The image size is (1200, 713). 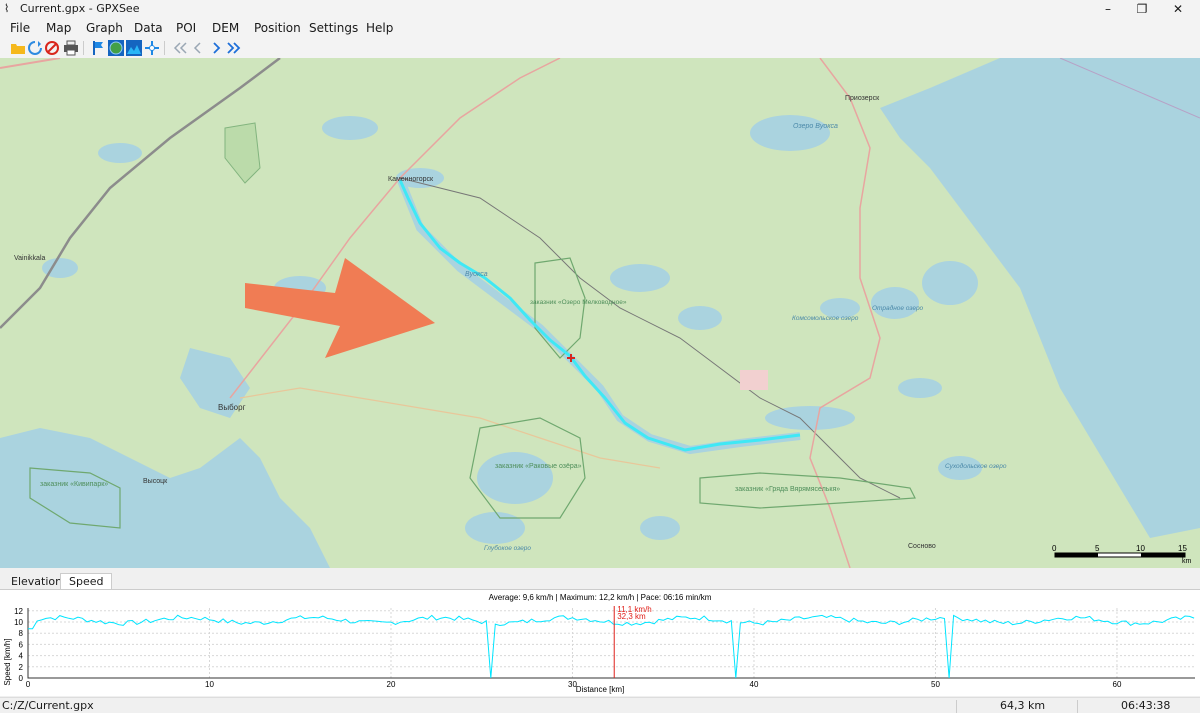 I want to click on status-time: 06:43:38, so click(x=1146, y=705).